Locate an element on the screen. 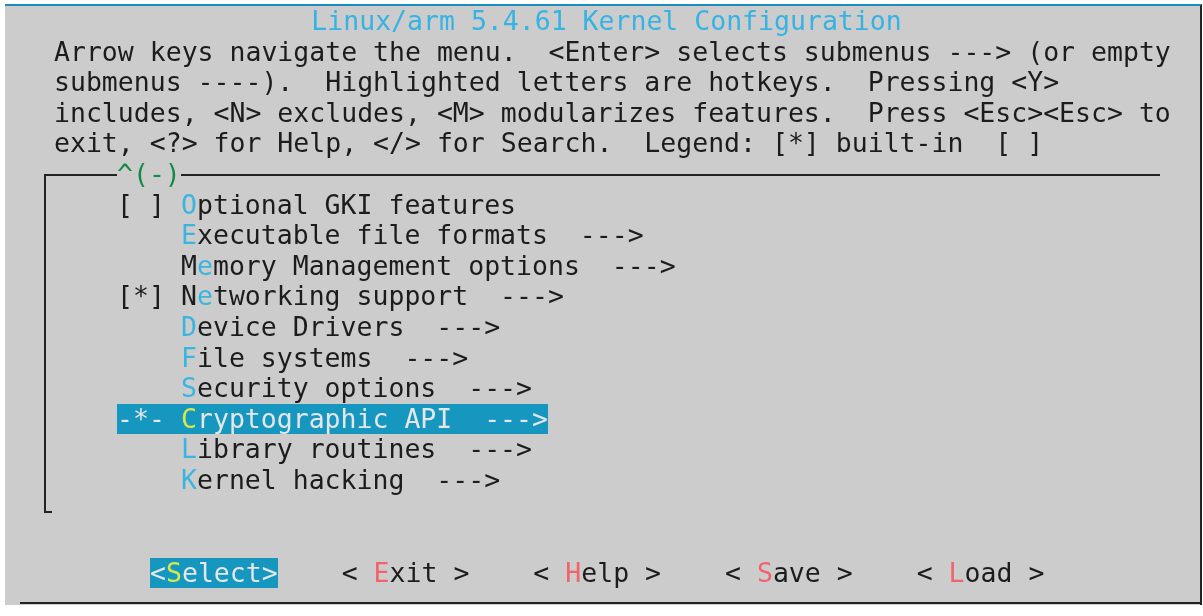  scroll-indicator: ^(-) is located at coordinates (149, 174).